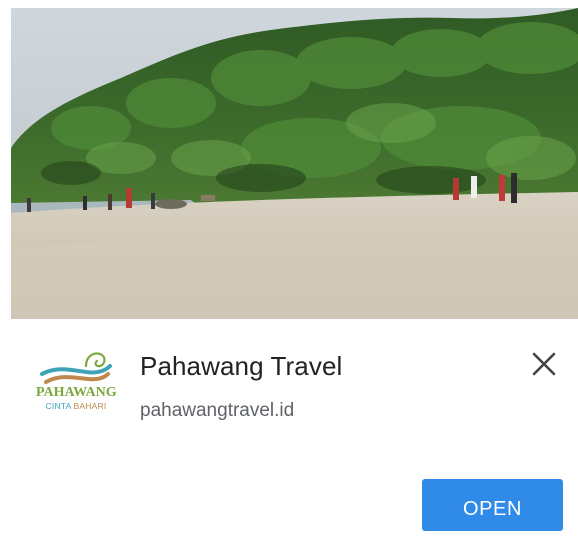 The width and height of the screenshot is (578, 539). What do you see at coordinates (76, 392) in the screenshot?
I see `logo-wordmark: PAHAWANG` at bounding box center [76, 392].